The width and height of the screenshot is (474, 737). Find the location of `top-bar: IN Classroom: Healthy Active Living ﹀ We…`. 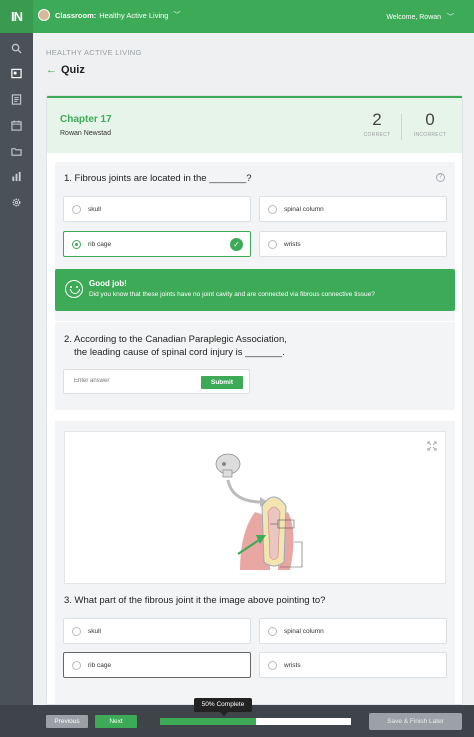

top-bar: IN Classroom: Healthy Active Living ﹀ We… is located at coordinates (237, 16).